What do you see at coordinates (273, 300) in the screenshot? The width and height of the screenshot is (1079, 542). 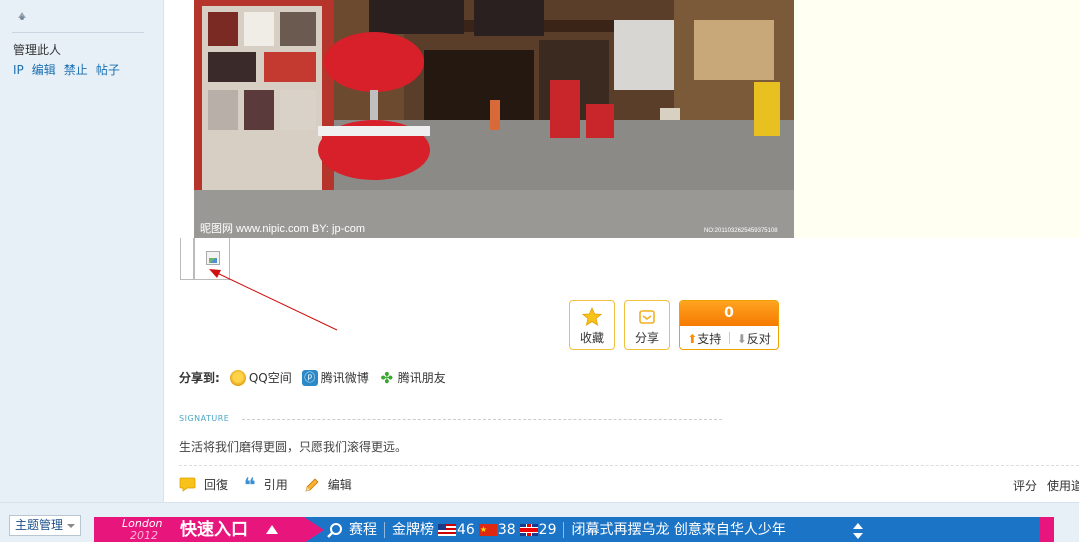 I see `red-arrow-annotation` at bounding box center [273, 300].